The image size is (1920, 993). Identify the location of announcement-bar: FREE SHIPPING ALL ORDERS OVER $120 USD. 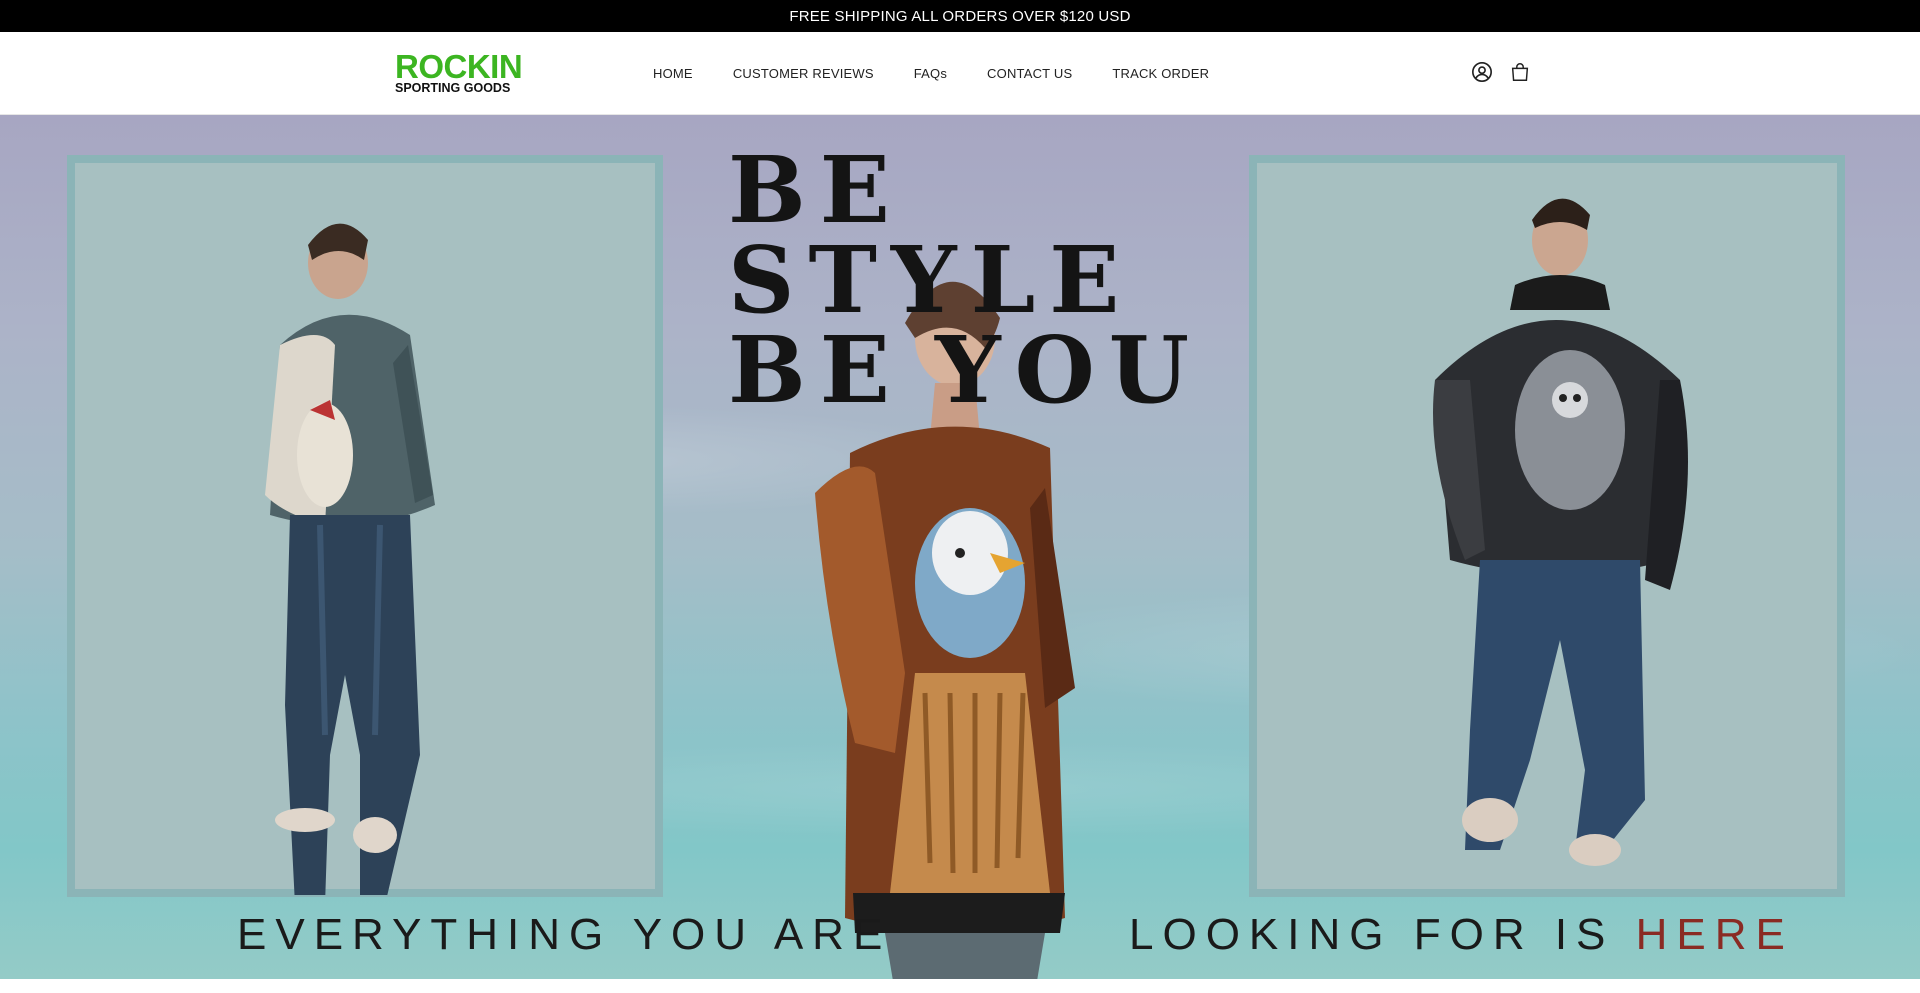
(960, 16).